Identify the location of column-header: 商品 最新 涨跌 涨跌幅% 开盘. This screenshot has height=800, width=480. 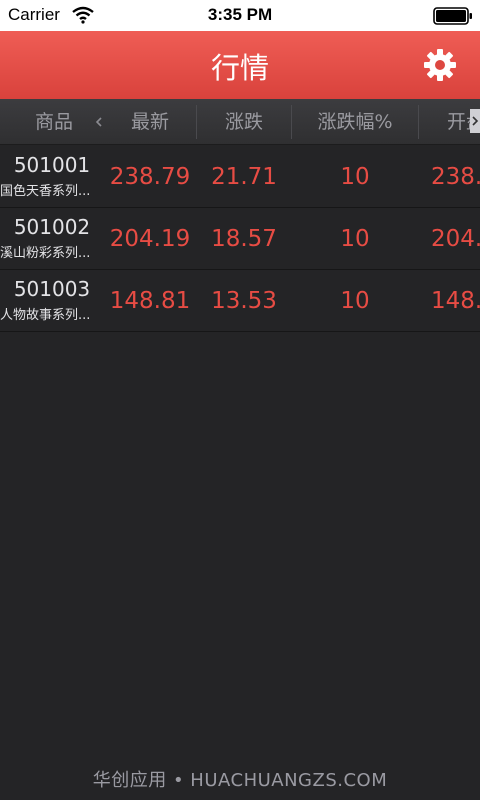
(240, 122).